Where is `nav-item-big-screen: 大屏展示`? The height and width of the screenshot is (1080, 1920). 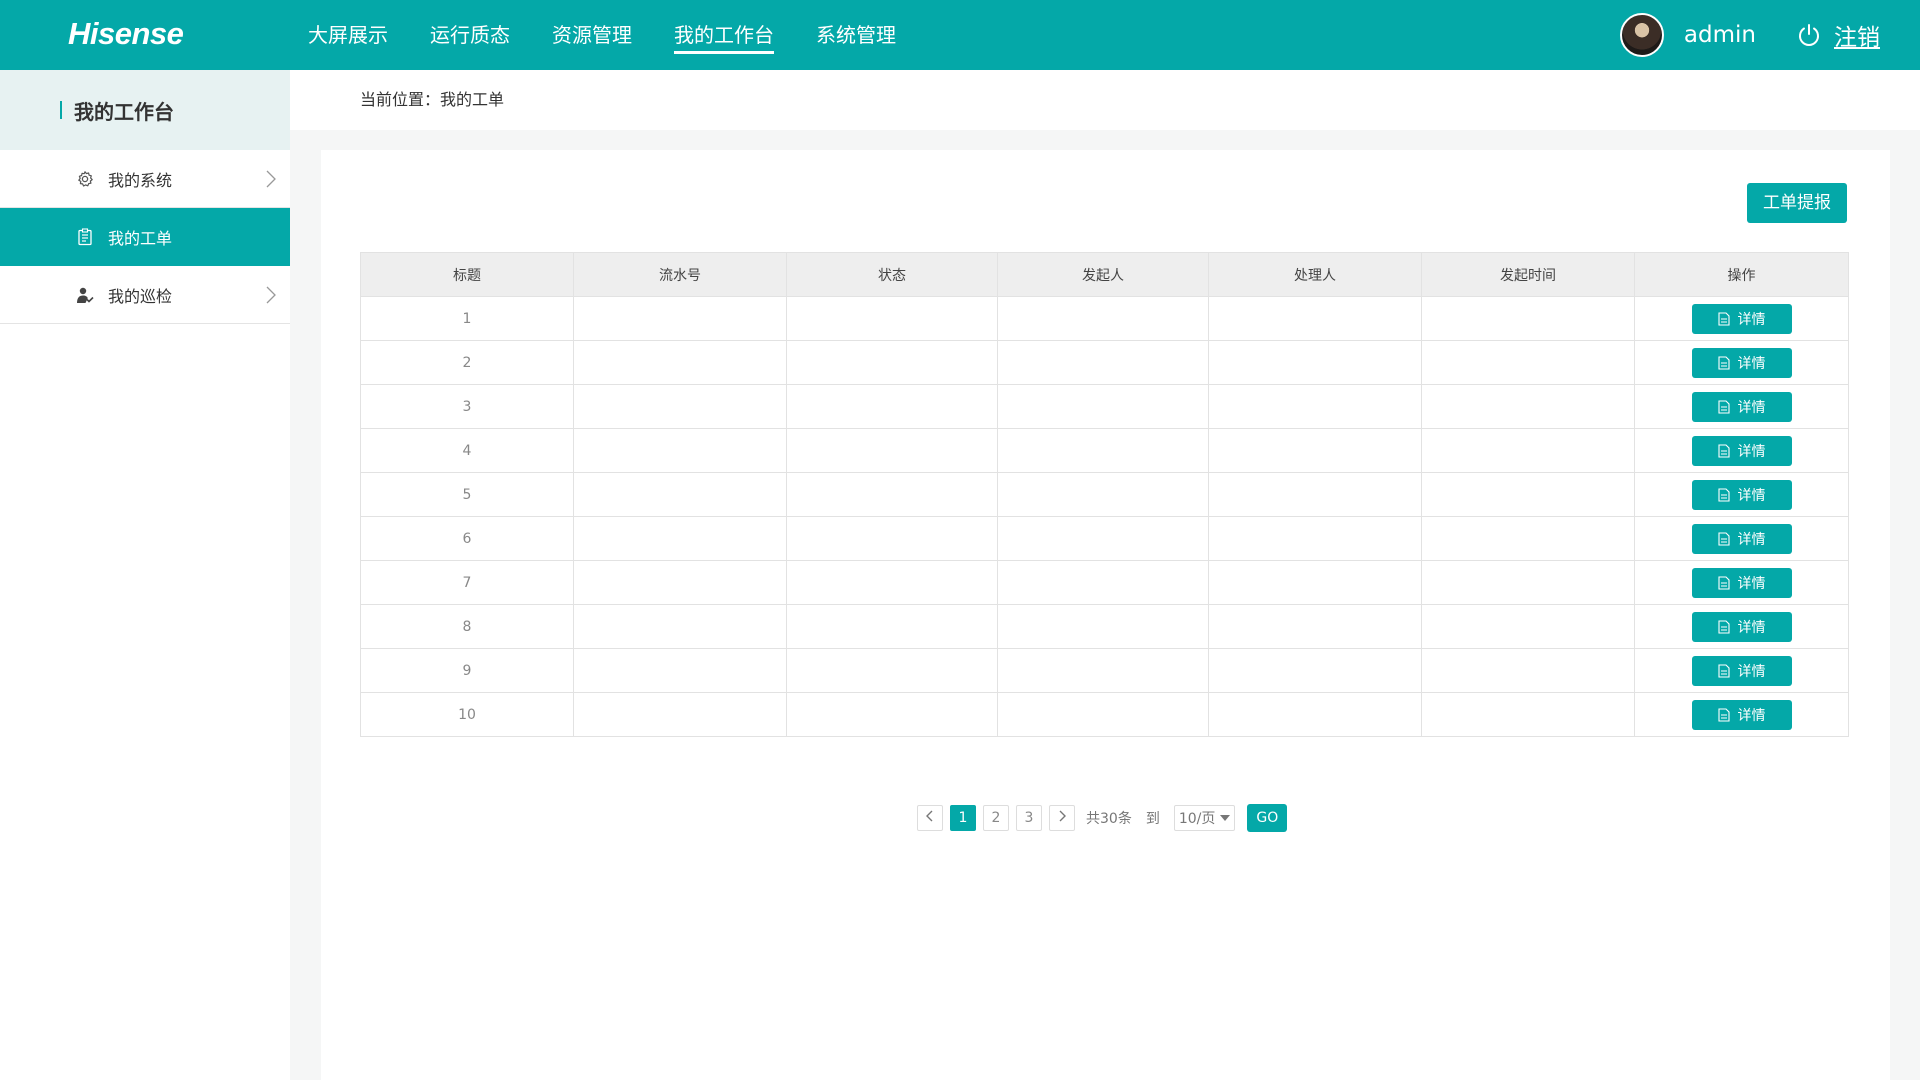
nav-item-big-screen: 大屏展示 is located at coordinates (348, 35).